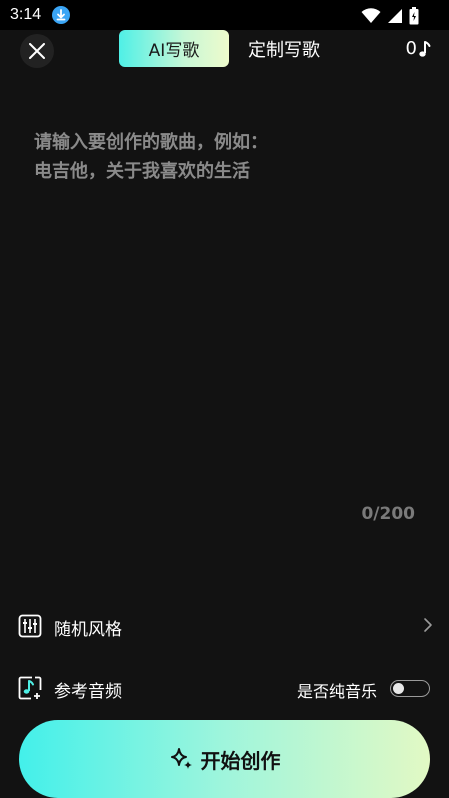 The height and width of the screenshot is (798, 449). I want to click on prompt-placeholder-line2: 电吉他，关于我喜欢的生活, so click(142, 171).